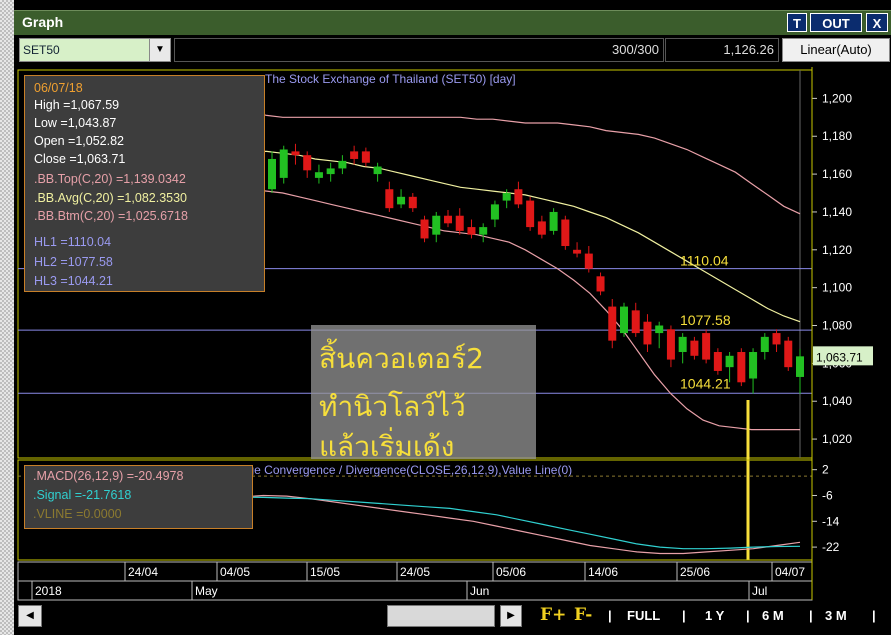 This screenshot has width=891, height=635. Describe the element at coordinates (143, 572) in the screenshot. I see `date-tick-label: 24/04` at that location.